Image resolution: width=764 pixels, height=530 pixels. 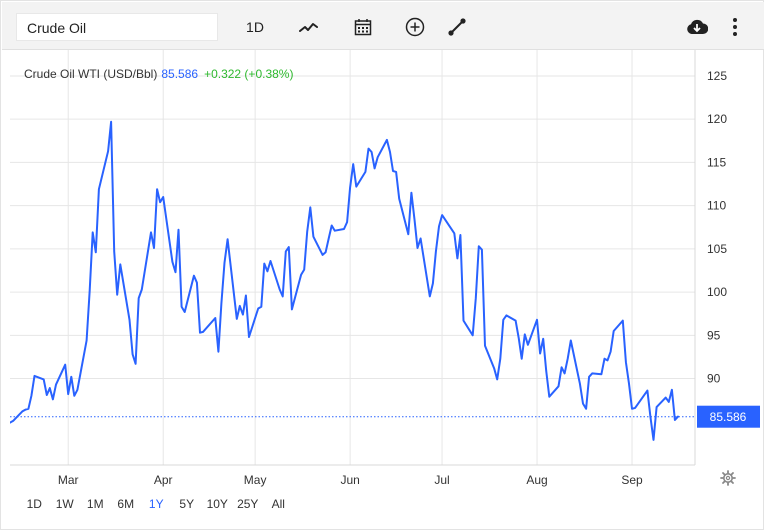 I want to click on interval-button: 1D, so click(x=255, y=27).